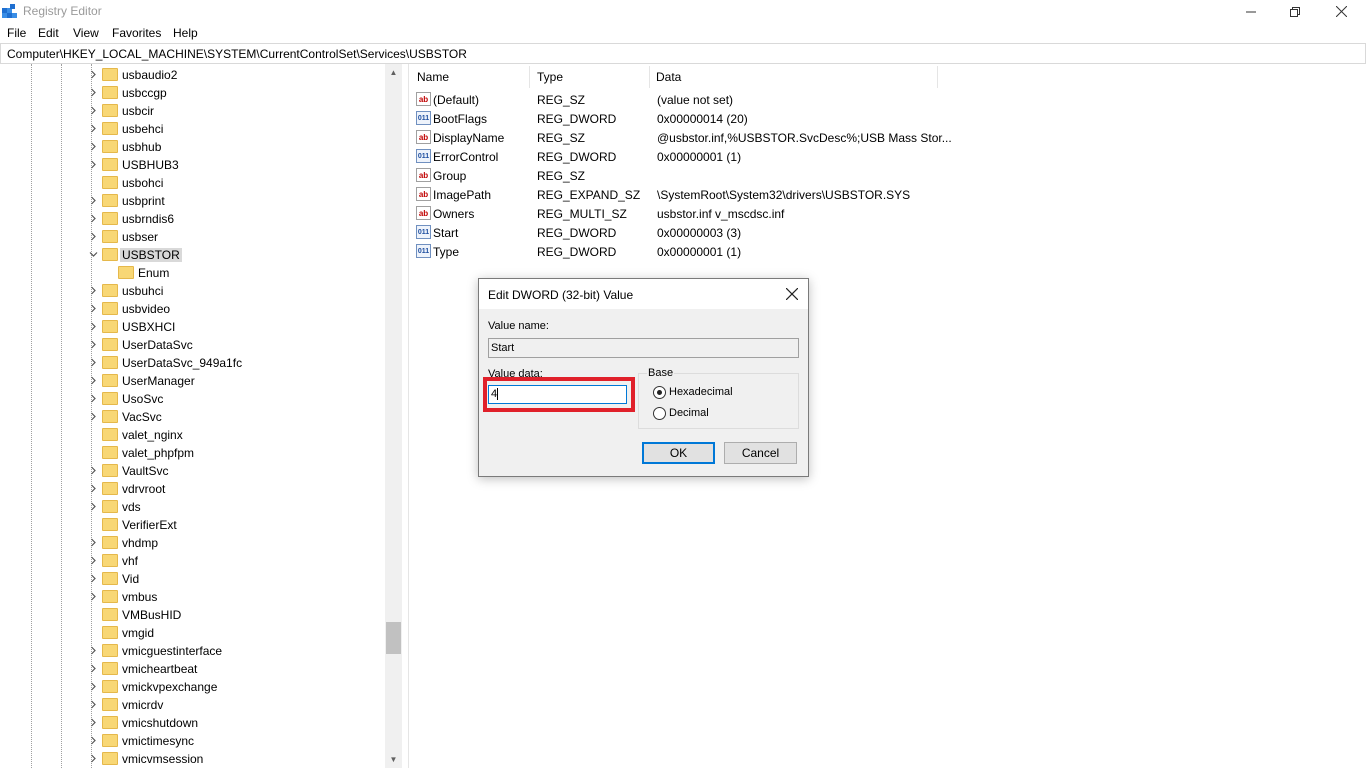 This screenshot has height=768, width=1366. What do you see at coordinates (1251, 11) in the screenshot?
I see `minimize-button` at bounding box center [1251, 11].